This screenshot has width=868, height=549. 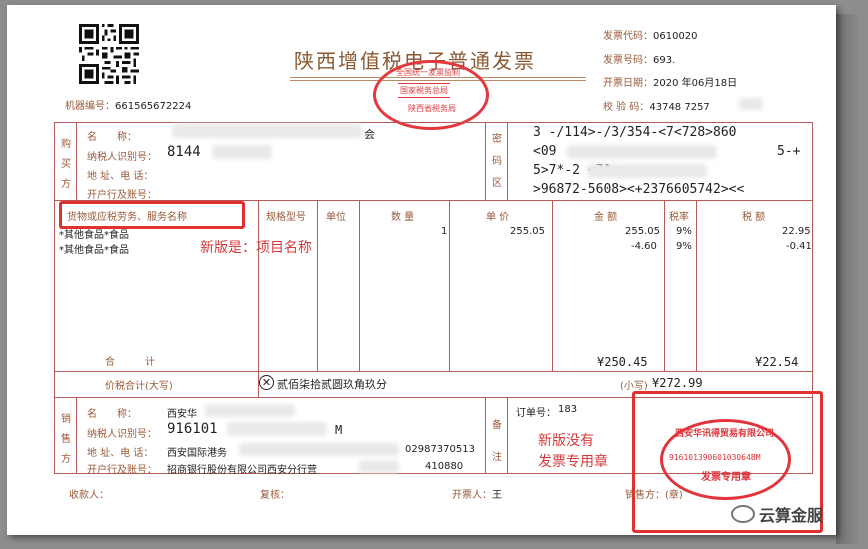 I want to click on tax-seal-mid-text: 国家税务总局, so click(x=424, y=90).